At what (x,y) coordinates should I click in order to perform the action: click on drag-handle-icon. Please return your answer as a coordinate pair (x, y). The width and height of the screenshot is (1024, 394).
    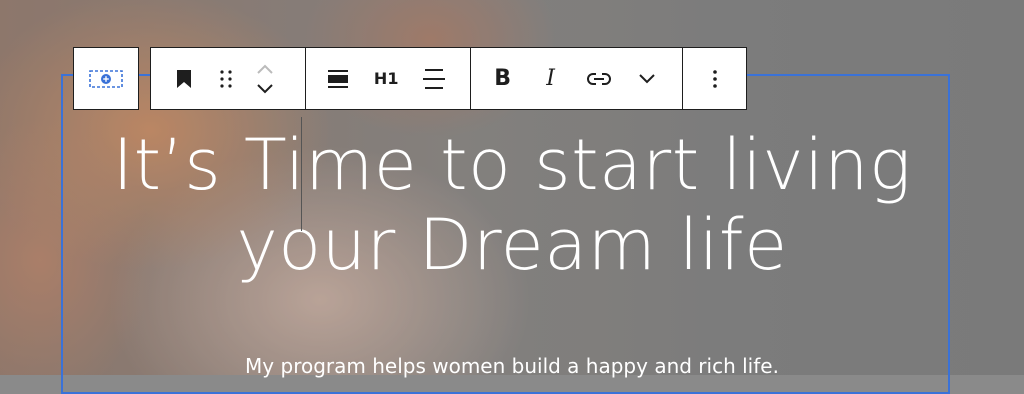
    Looking at the image, I should click on (226, 78).